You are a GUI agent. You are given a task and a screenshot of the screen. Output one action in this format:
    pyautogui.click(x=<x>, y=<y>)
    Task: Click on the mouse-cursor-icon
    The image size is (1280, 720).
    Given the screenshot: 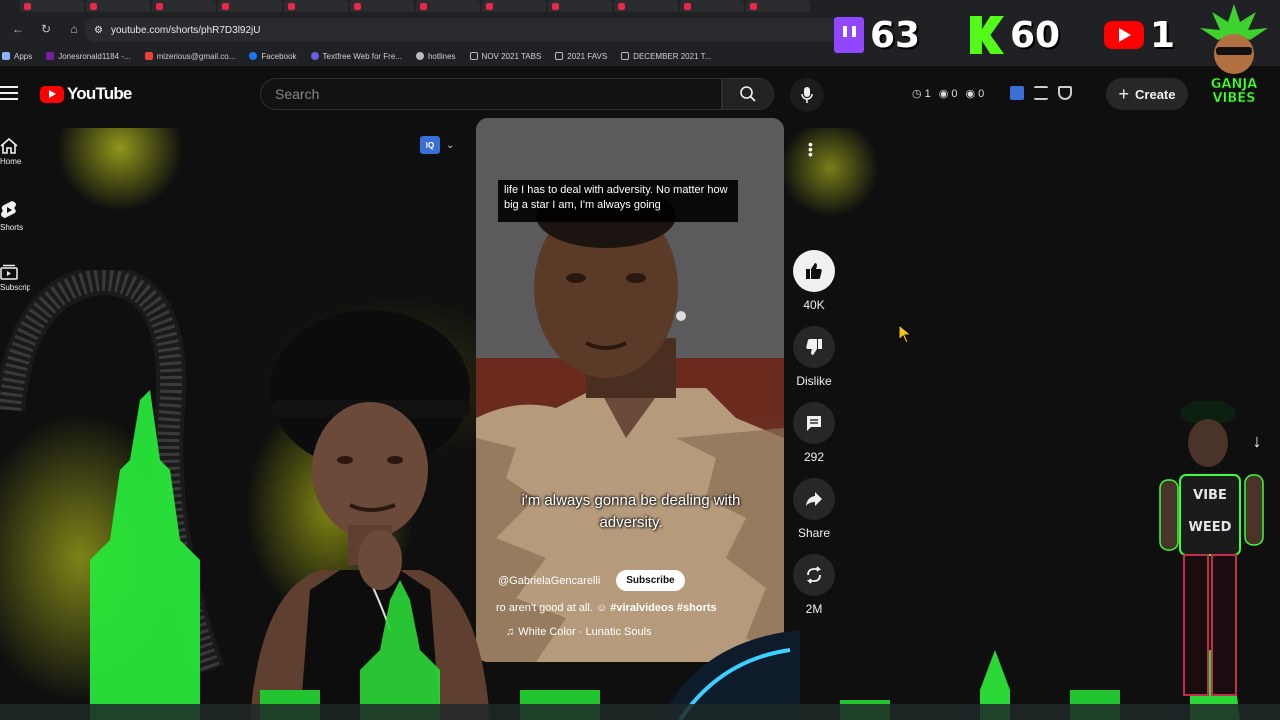 What is the action you would take?
    pyautogui.click(x=905, y=334)
    